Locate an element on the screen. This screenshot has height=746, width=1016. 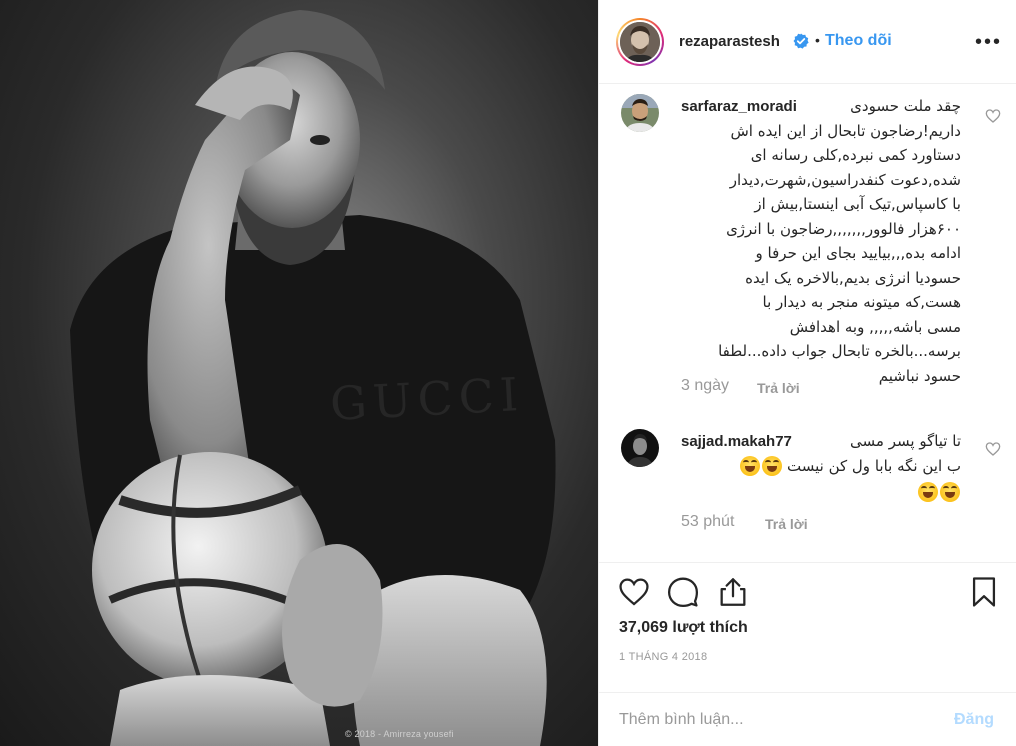
comment-text-line: چقد ملت حسودی is located at coordinates (905, 106).